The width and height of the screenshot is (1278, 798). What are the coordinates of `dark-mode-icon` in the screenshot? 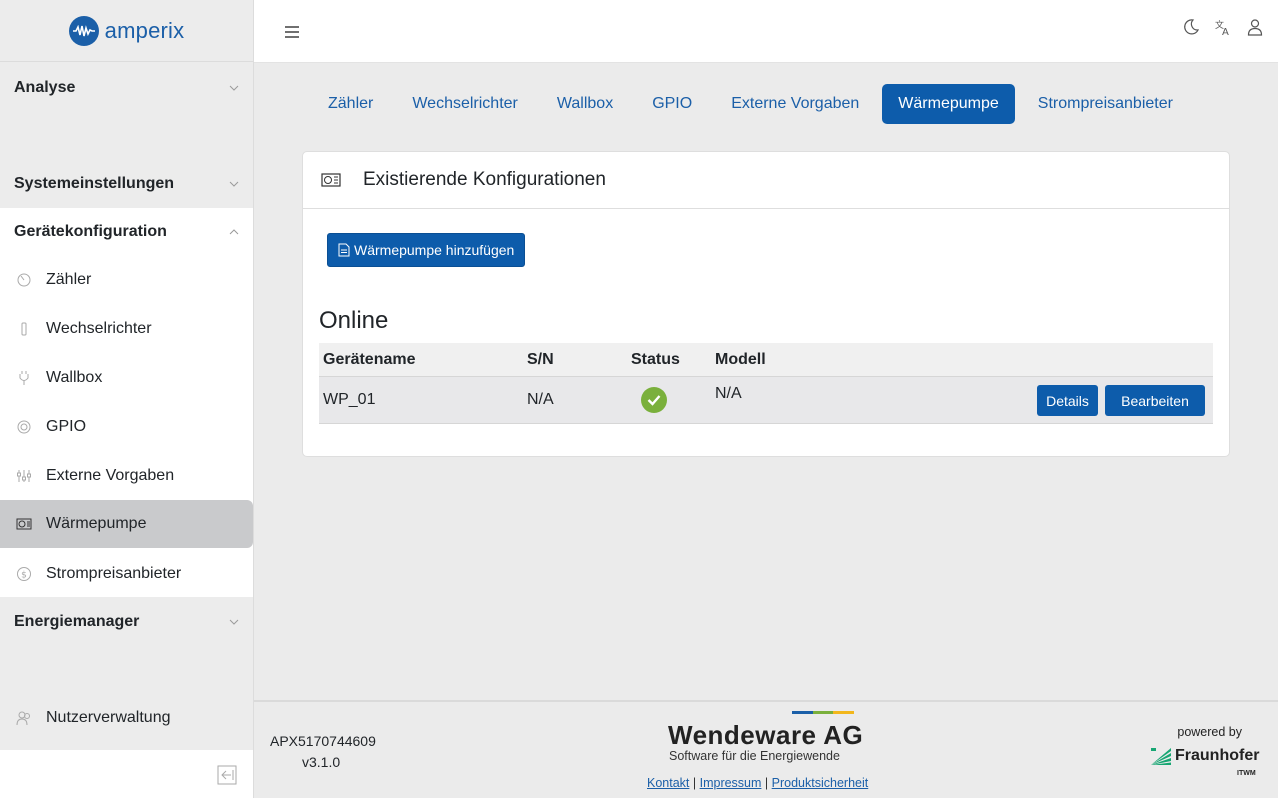 It's located at (1191, 27).